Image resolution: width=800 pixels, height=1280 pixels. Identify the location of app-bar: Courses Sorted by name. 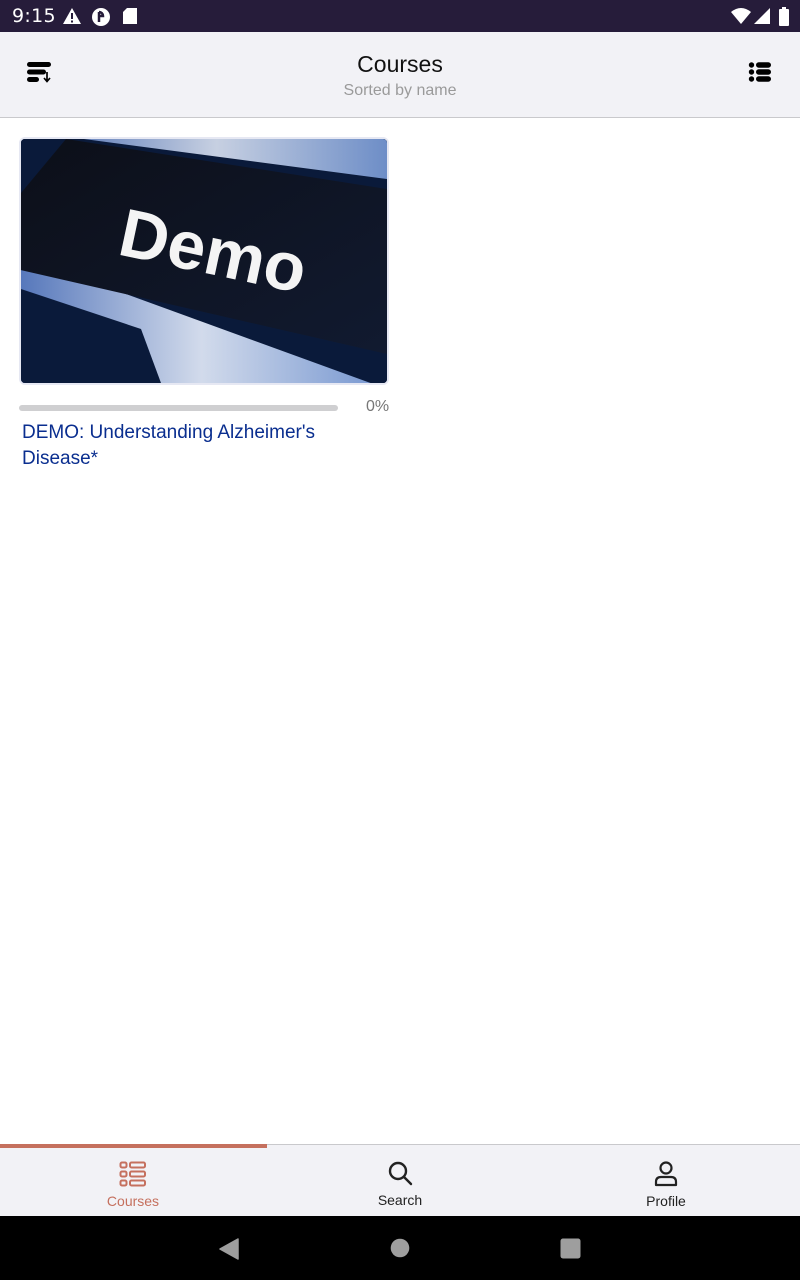
(400, 75).